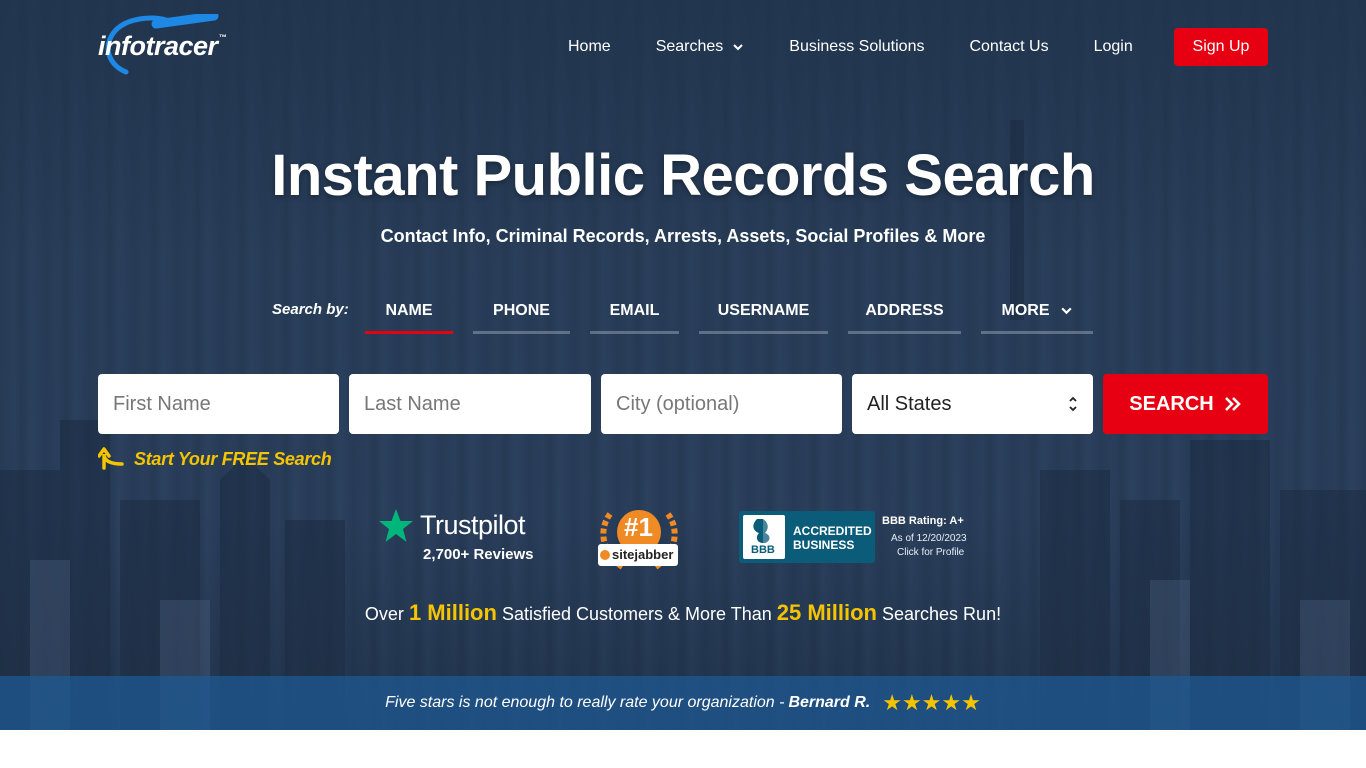  What do you see at coordinates (923, 521) in the screenshot?
I see `bbb-rating: BBB Rating: A+` at bounding box center [923, 521].